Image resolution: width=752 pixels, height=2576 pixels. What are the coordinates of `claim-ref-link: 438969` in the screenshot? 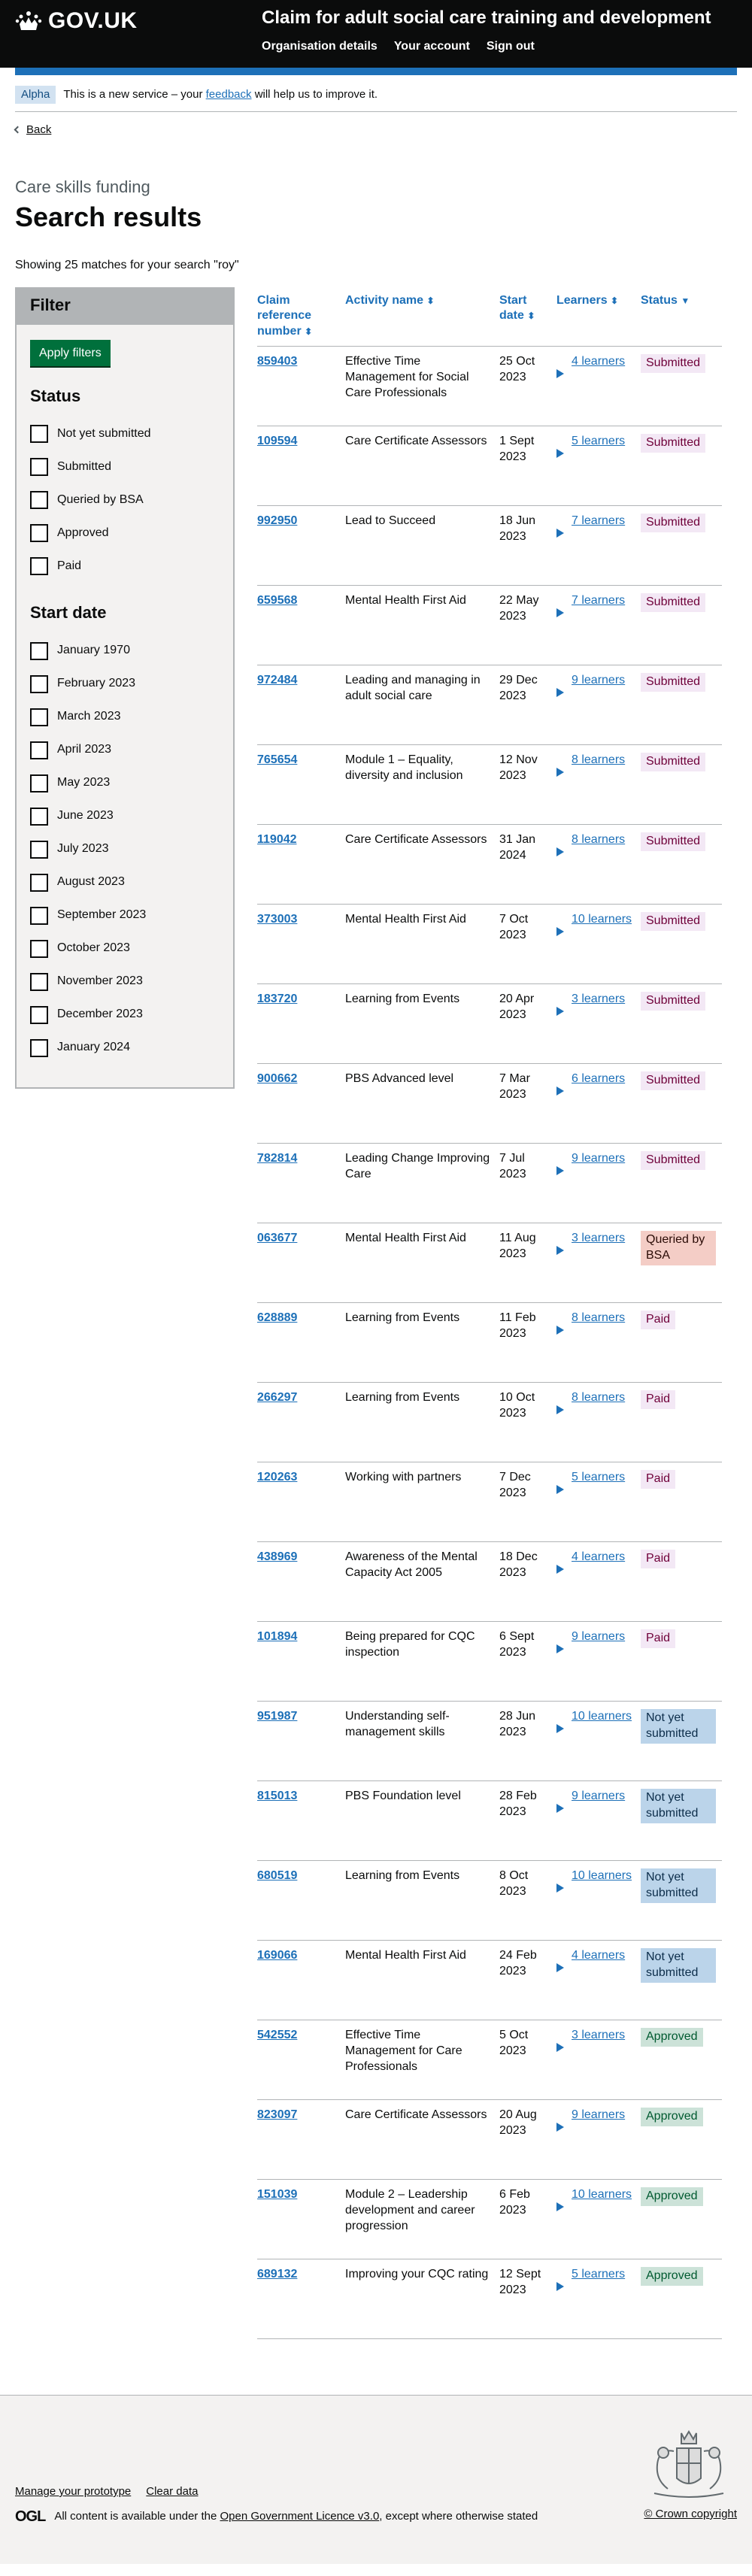 It's located at (277, 1556).